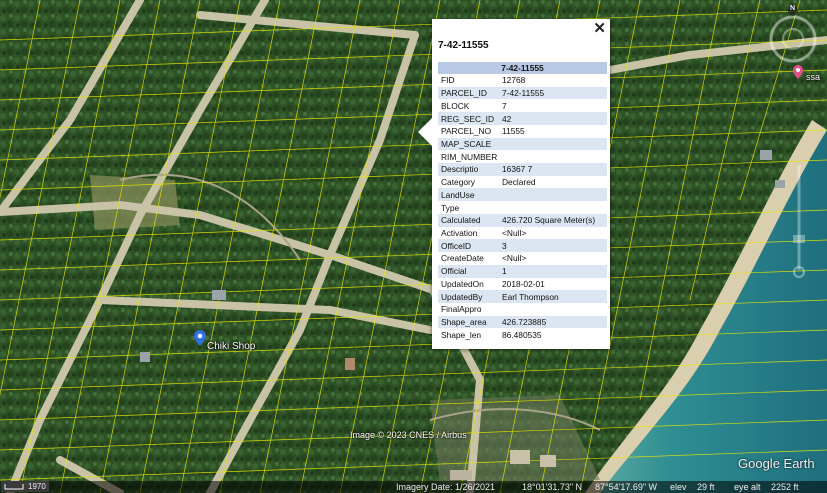 The width and height of the screenshot is (827, 493). What do you see at coordinates (462, 283) in the screenshot?
I see `attribute-key: UpdatedOn` at bounding box center [462, 283].